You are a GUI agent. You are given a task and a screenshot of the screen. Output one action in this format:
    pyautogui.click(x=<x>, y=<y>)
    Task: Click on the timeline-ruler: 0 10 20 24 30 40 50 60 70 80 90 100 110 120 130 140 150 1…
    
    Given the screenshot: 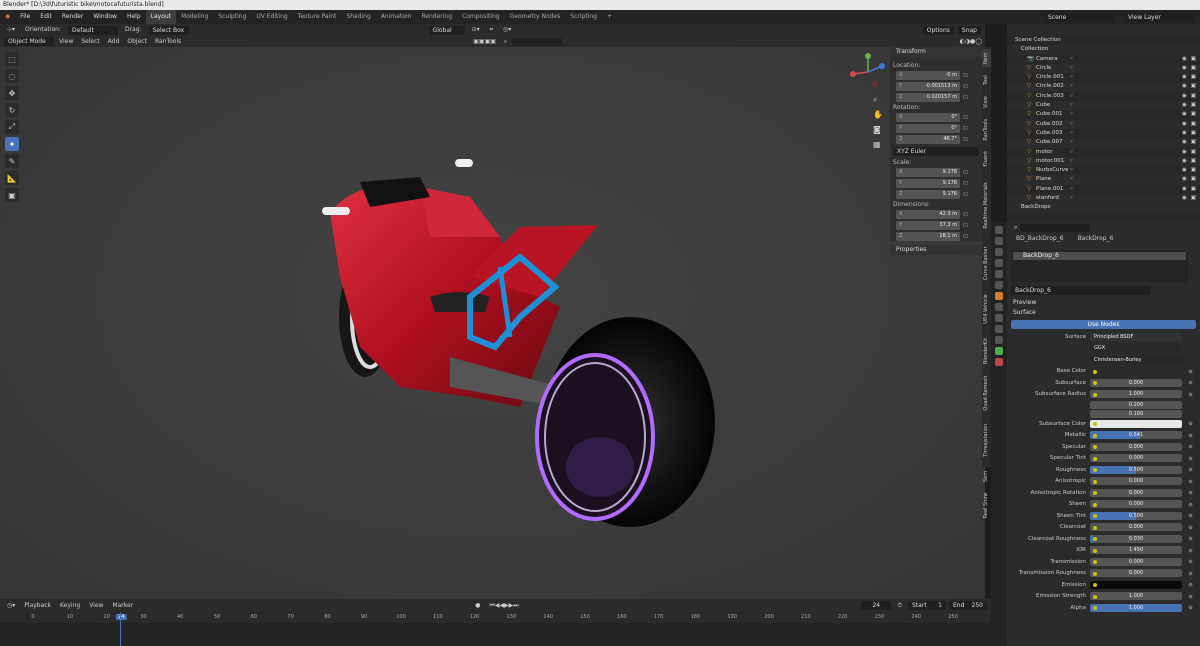 What is the action you would take?
    pyautogui.click(x=495, y=617)
    